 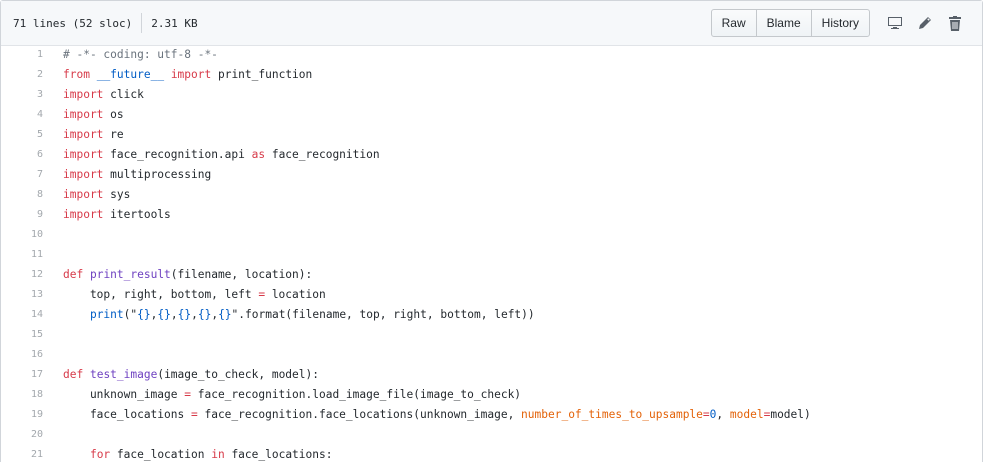 I want to click on line-source: import multiprocessing, so click(x=127, y=175).